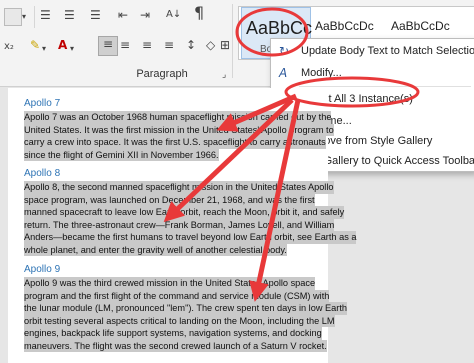 The width and height of the screenshot is (474, 363). I want to click on paragraph-dialog-launcher-icon: ⌟, so click(224, 75).